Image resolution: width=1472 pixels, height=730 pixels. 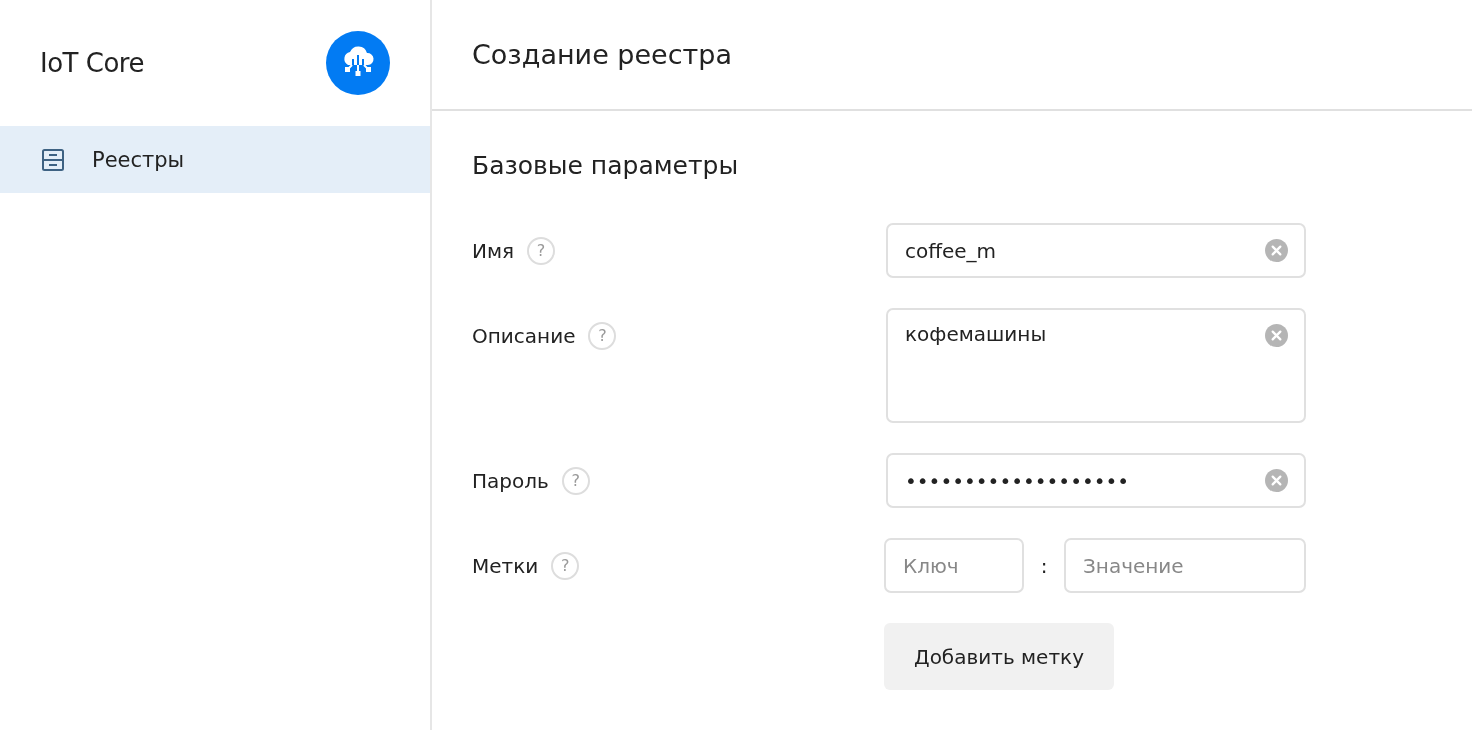 I want to click on sidebar-item-label: Реестры, so click(x=138, y=159).